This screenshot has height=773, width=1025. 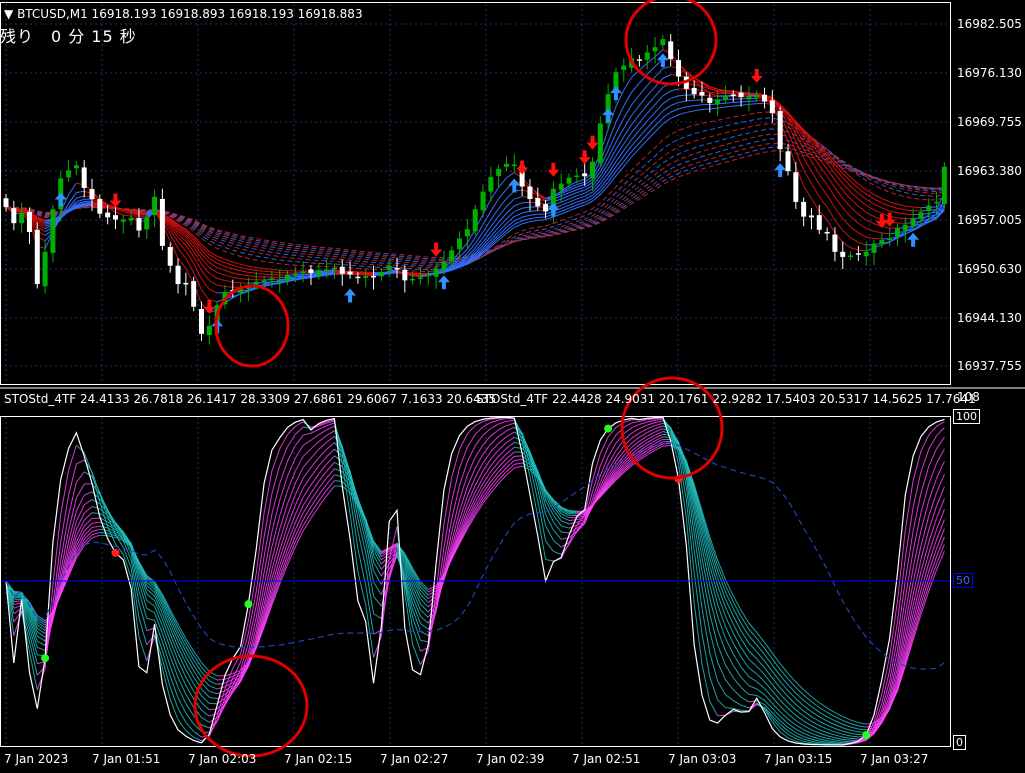 What do you see at coordinates (252, 326) in the screenshot?
I see `highlight-circle` at bounding box center [252, 326].